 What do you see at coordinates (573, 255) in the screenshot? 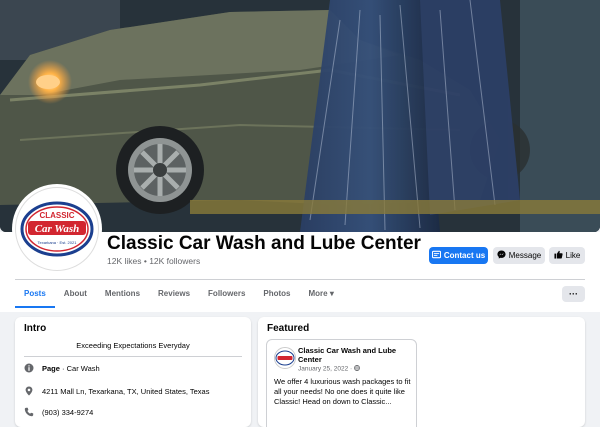
I see `like-label: Like` at bounding box center [573, 255].